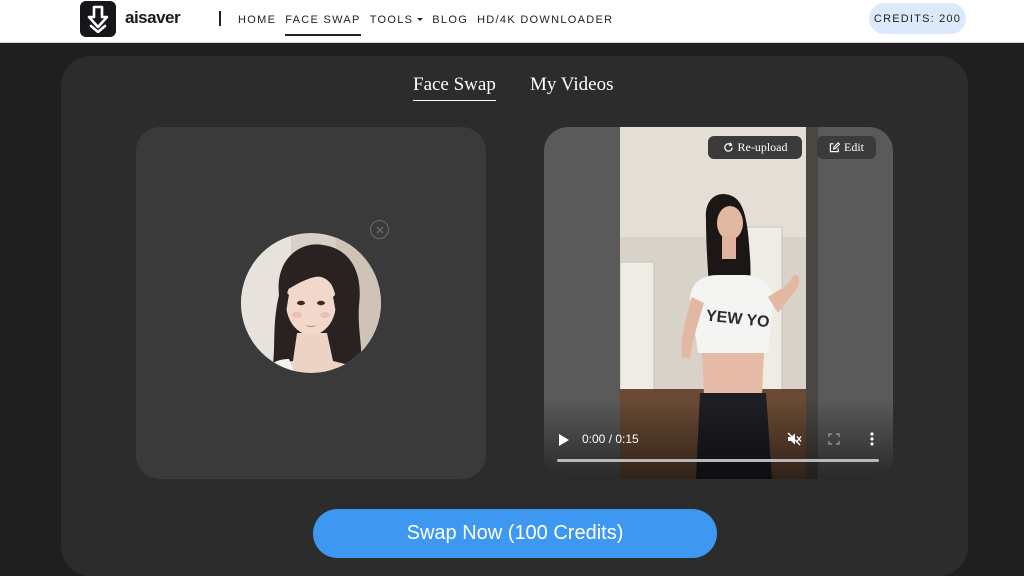 Image resolution: width=1024 pixels, height=576 pixels. Describe the element at coordinates (794, 439) in the screenshot. I see `mute-icon` at that location.